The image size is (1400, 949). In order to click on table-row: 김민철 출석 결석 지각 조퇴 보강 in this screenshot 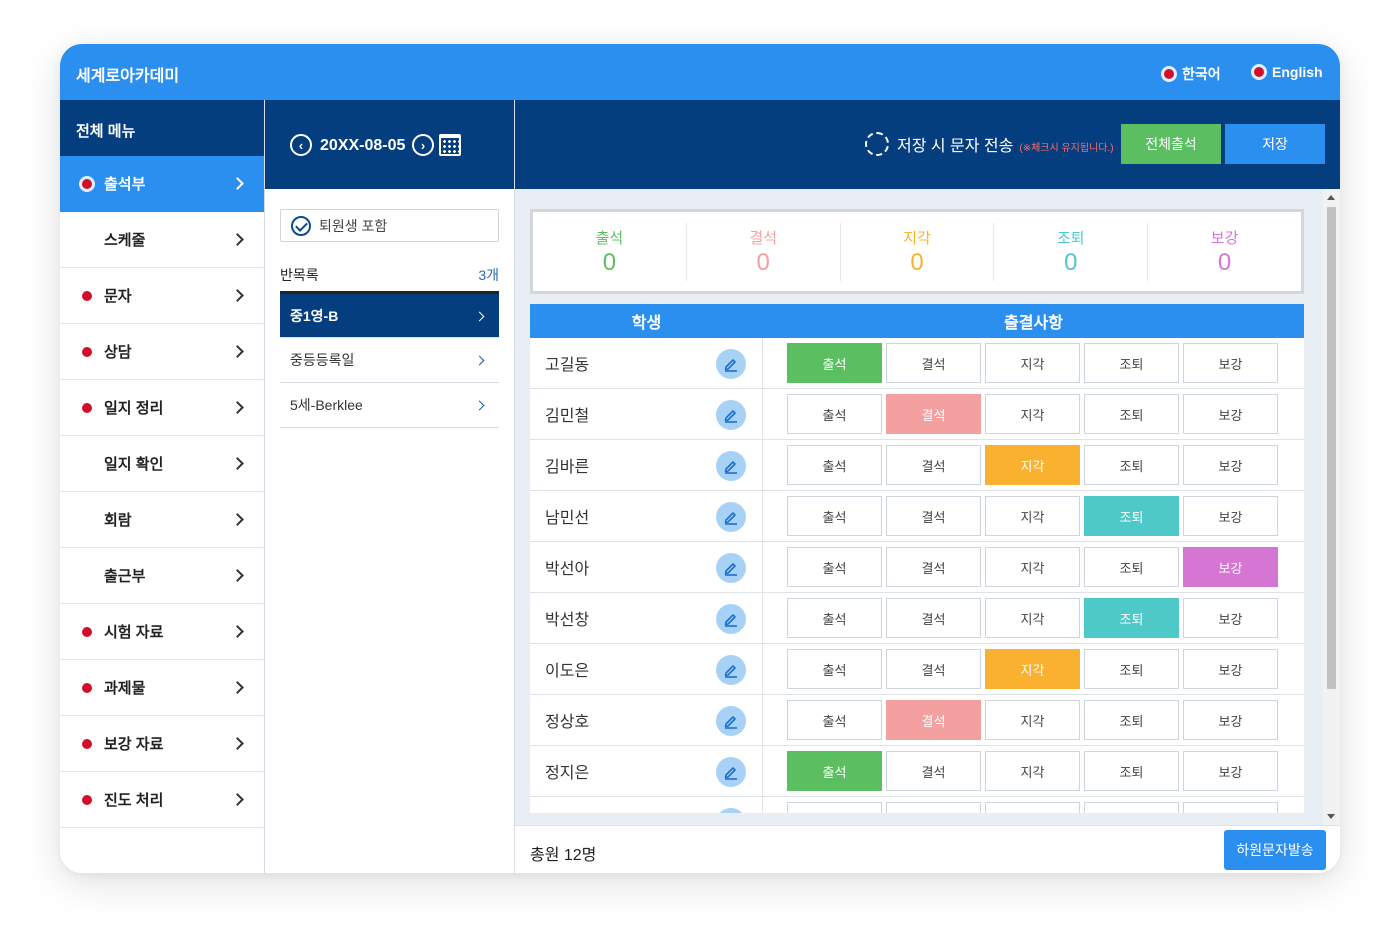, I will do `click(917, 414)`.